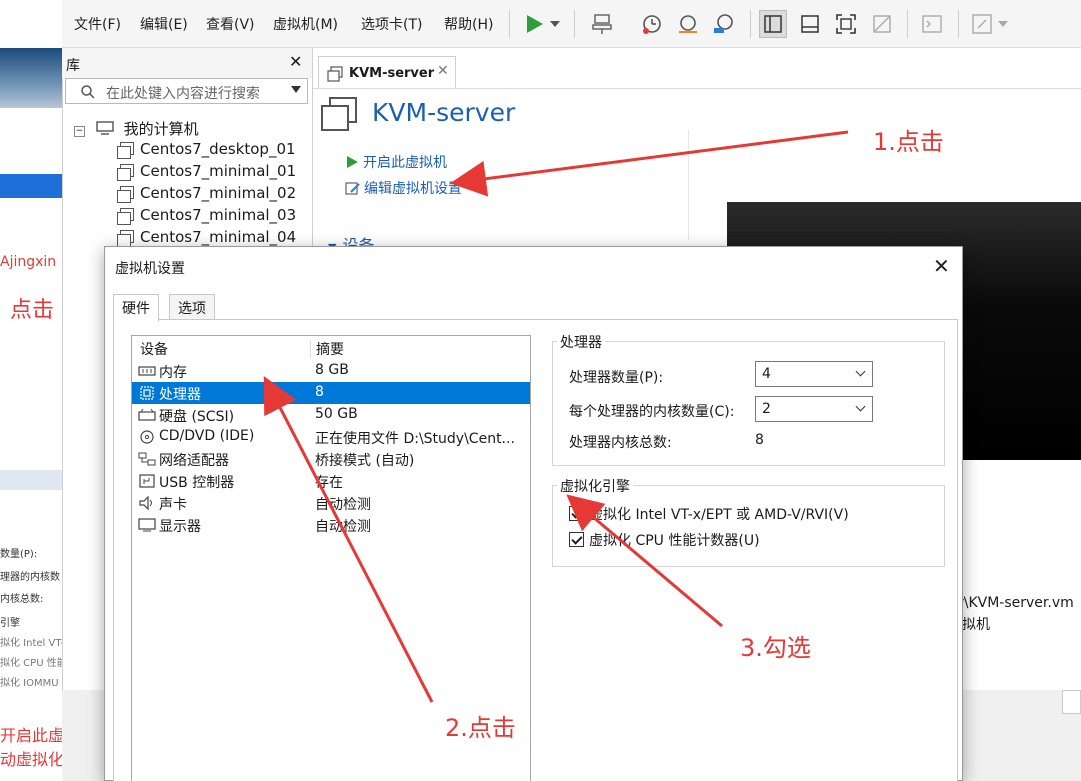  What do you see at coordinates (468, 24) in the screenshot?
I see `menu-help: 帮助(H)` at bounding box center [468, 24].